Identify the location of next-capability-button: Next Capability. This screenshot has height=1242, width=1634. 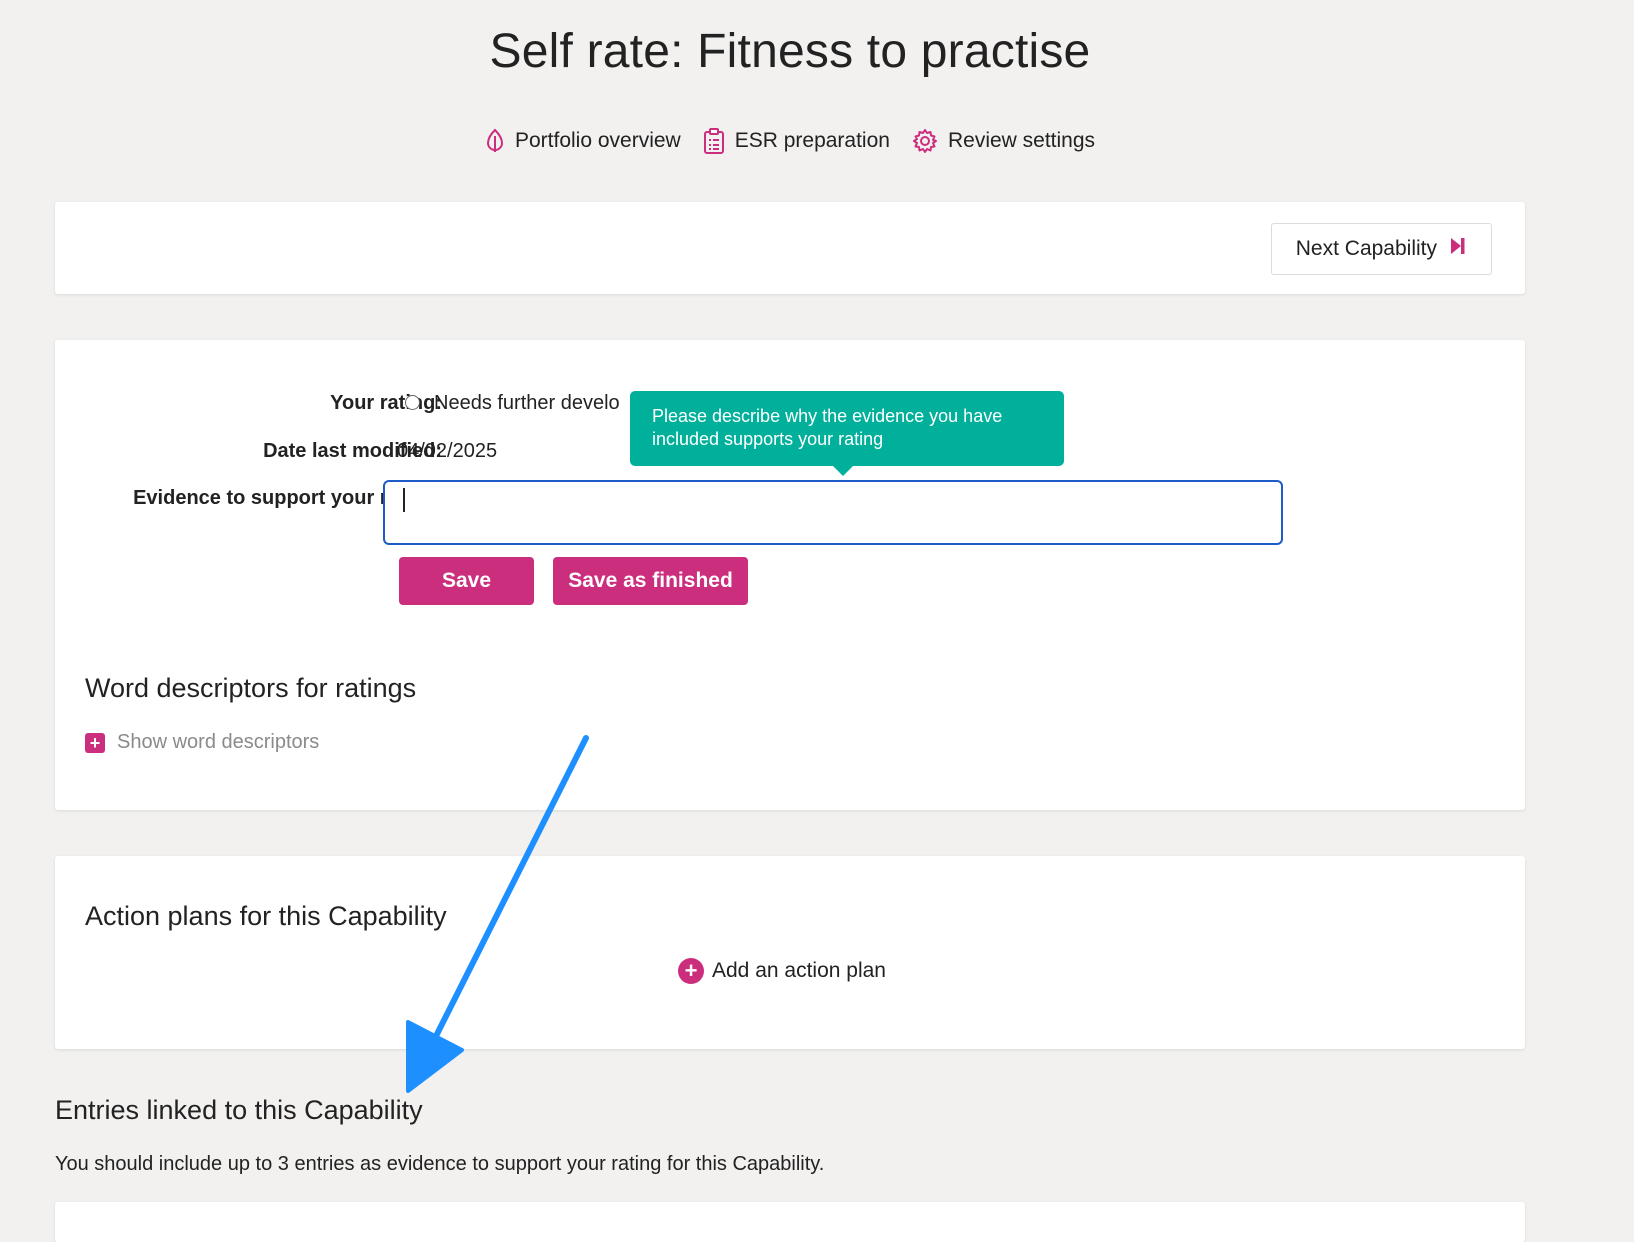
(1381, 249).